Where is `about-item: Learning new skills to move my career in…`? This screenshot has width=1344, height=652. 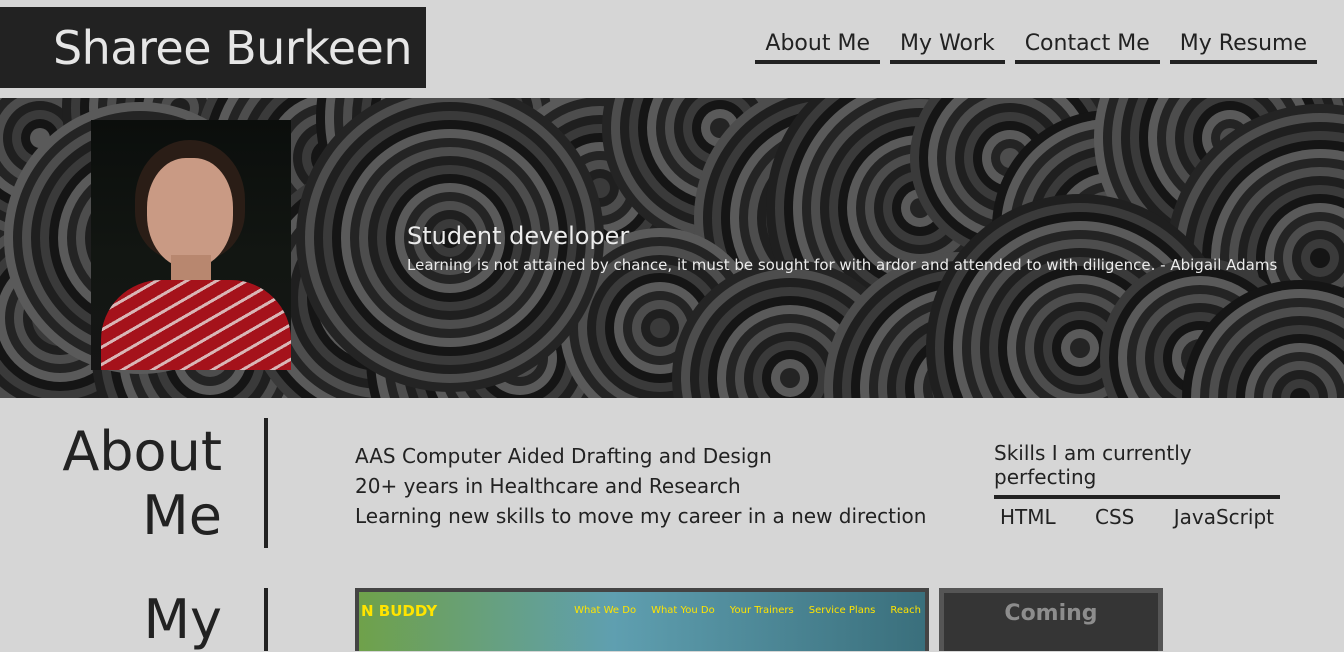 about-item: Learning new skills to move my career in… is located at coordinates (641, 516).